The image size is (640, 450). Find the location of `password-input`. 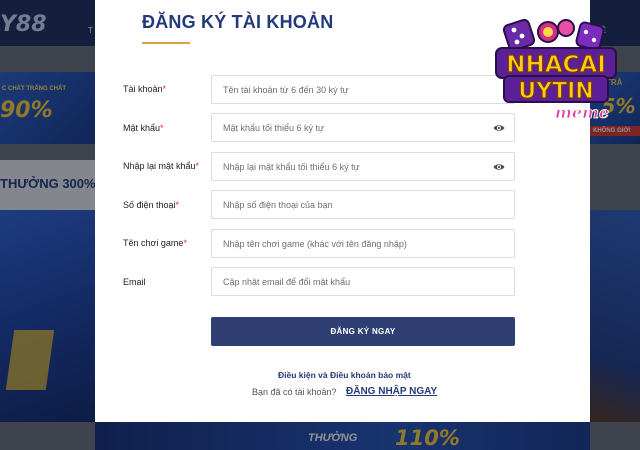

password-input is located at coordinates (363, 127).